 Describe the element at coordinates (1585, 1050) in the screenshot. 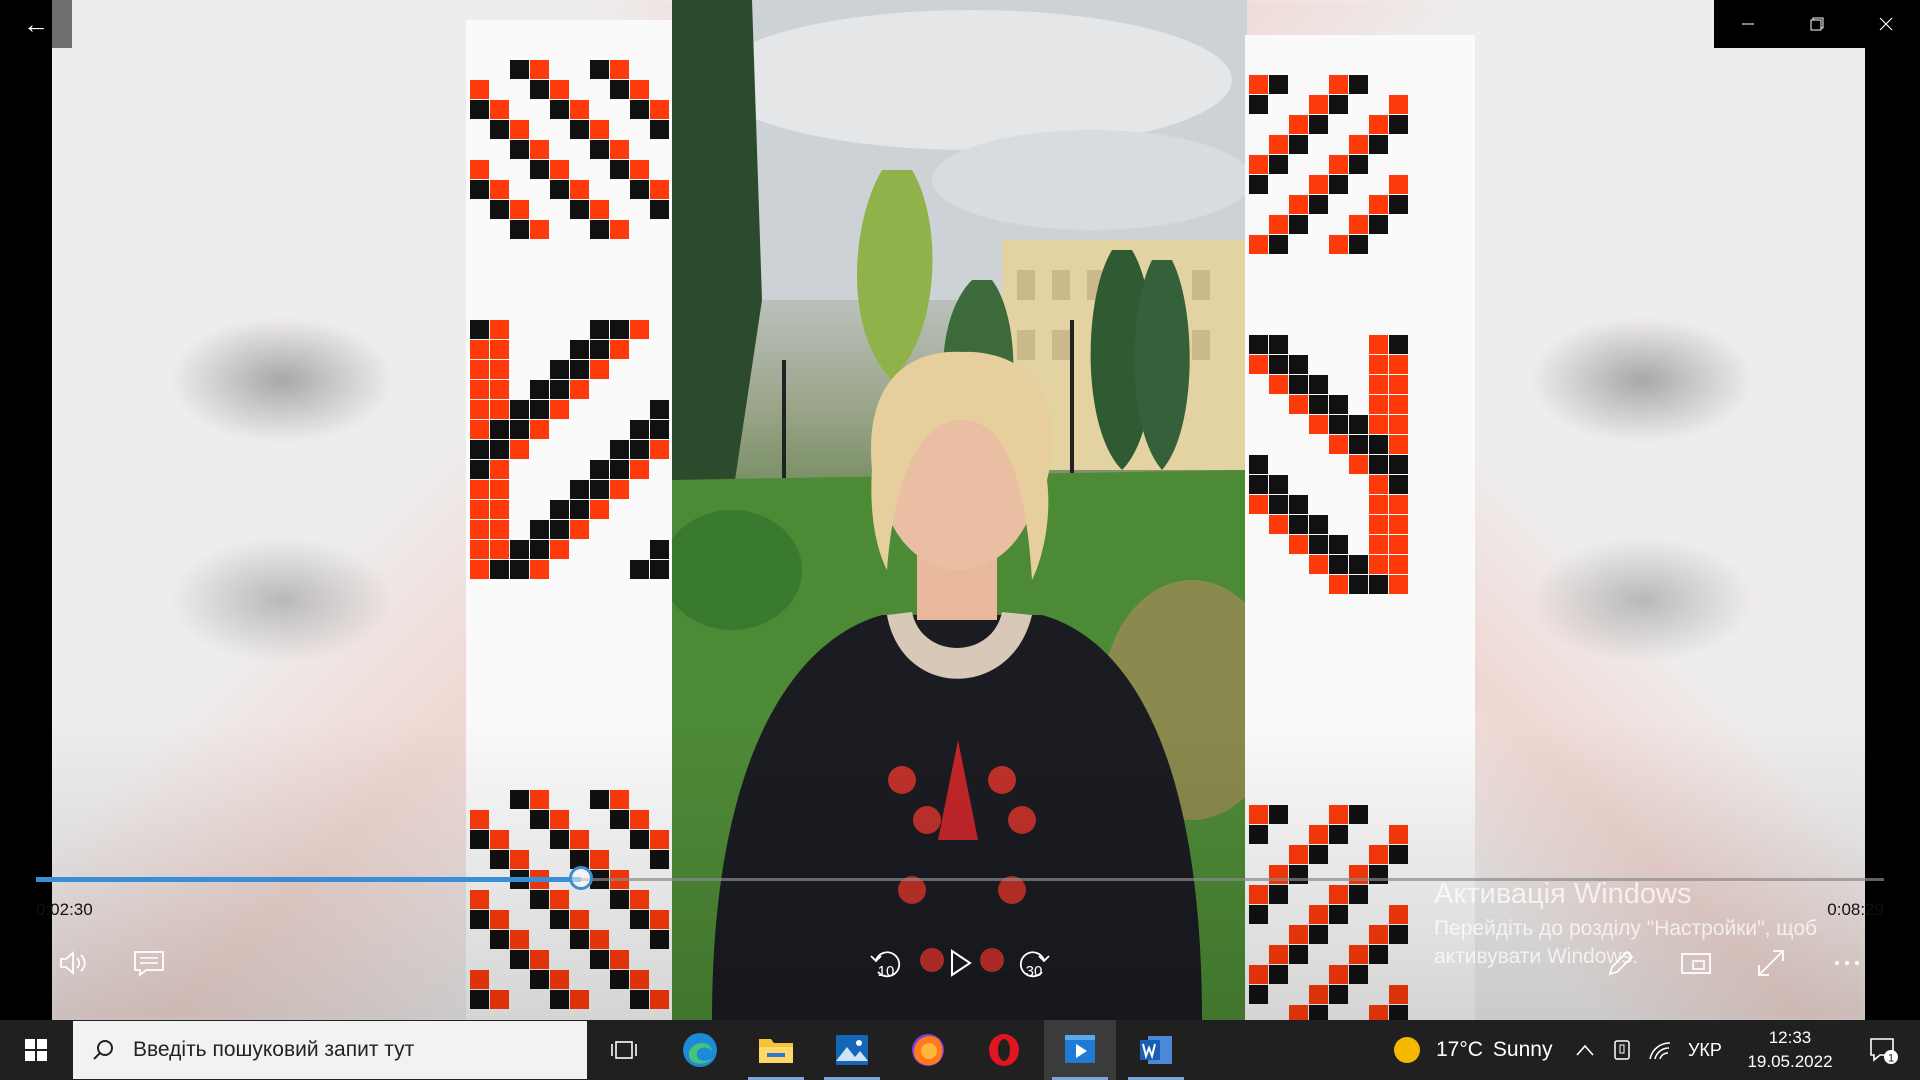

I see `show-hidden-icons-button` at that location.